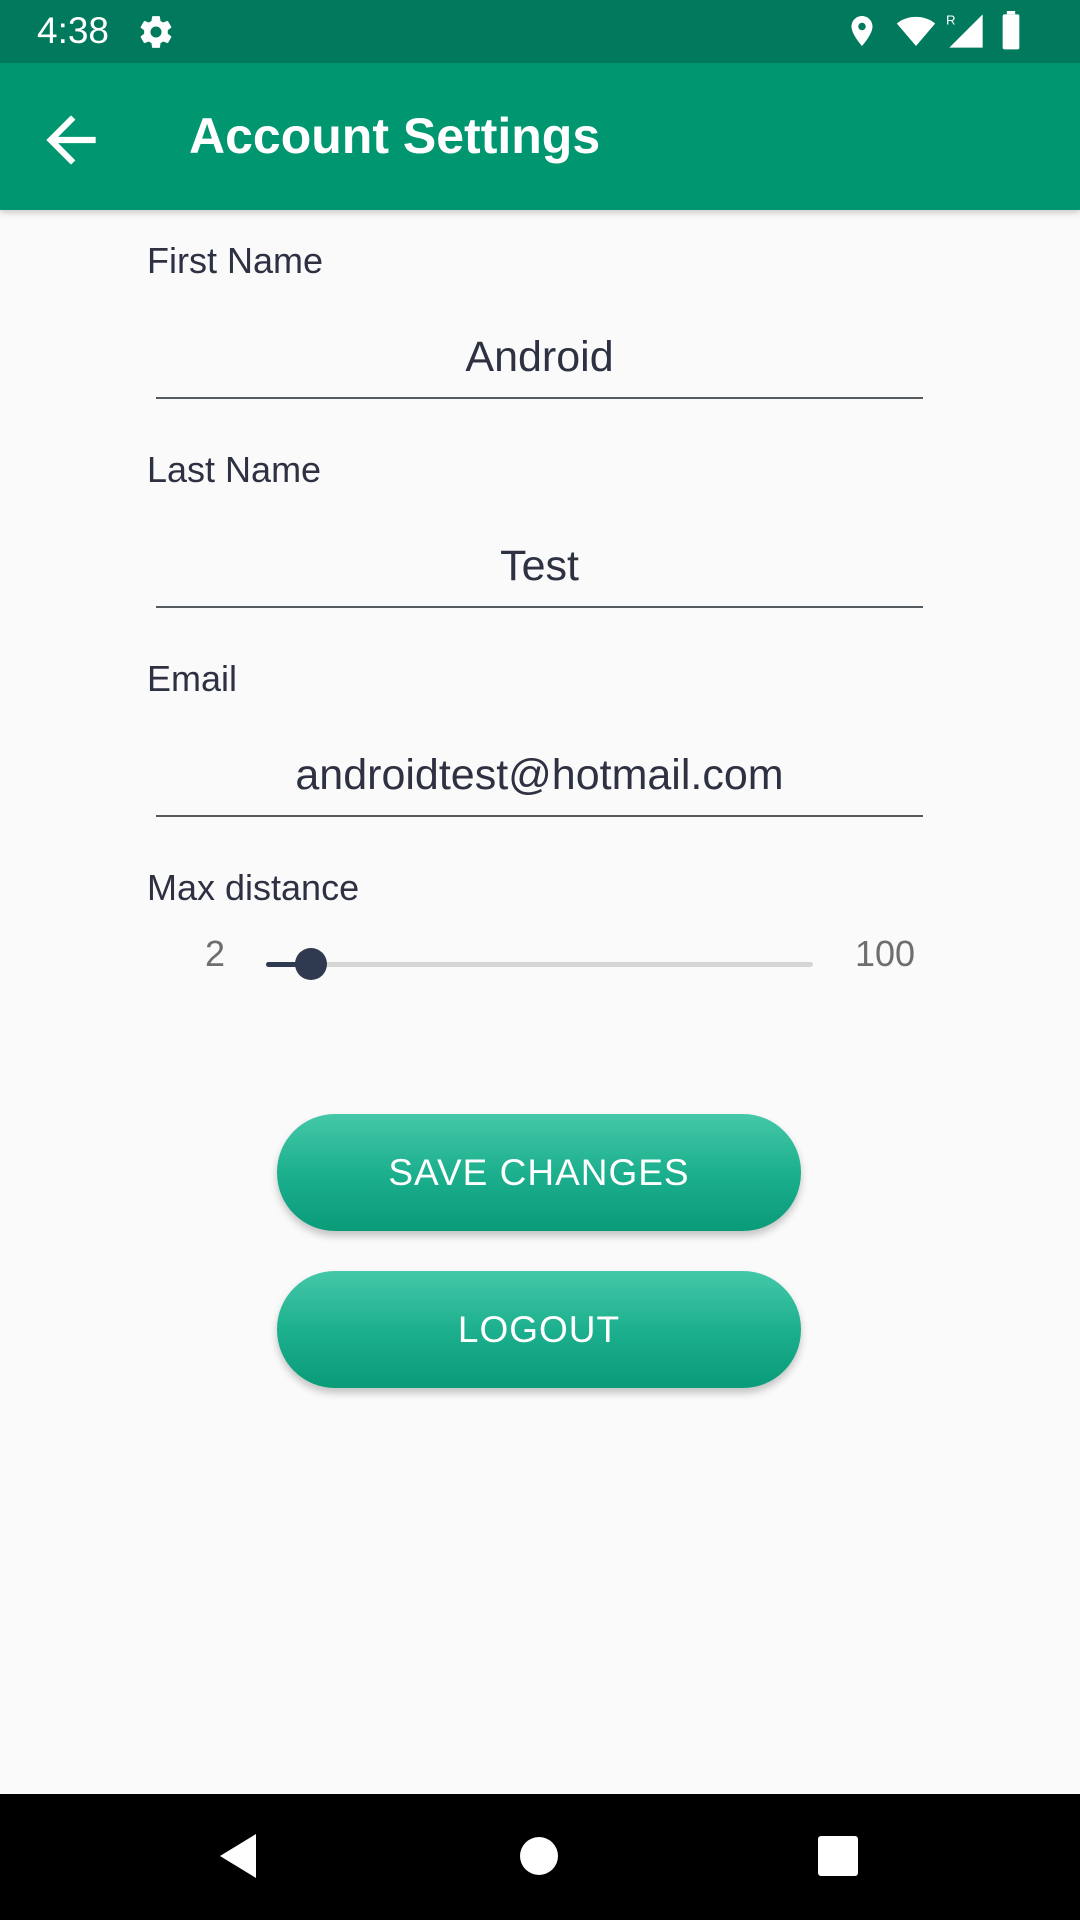 The height and width of the screenshot is (1920, 1080). What do you see at coordinates (964, 30) in the screenshot?
I see `signal-icon: R` at bounding box center [964, 30].